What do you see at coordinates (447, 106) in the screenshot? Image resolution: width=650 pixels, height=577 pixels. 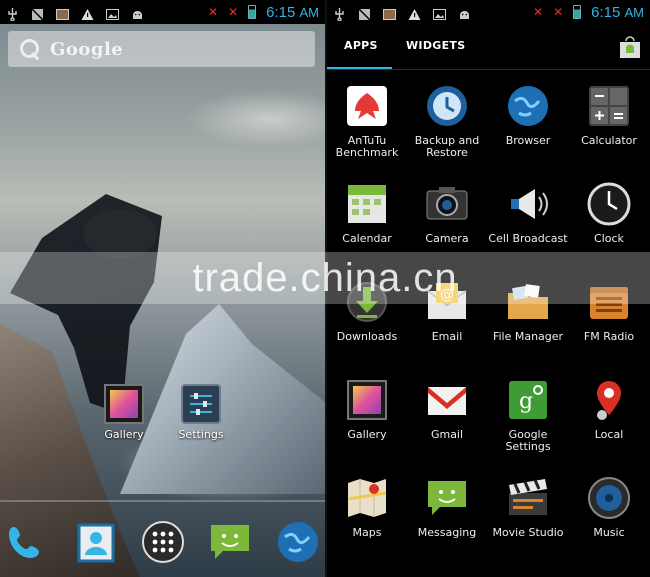 I see `backup-icon` at bounding box center [447, 106].